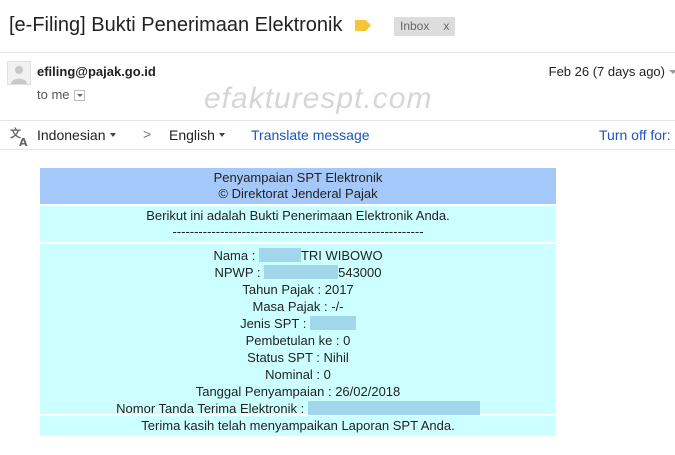  What do you see at coordinates (635, 135) in the screenshot?
I see `turn-off-translation-link: Turn off for:` at bounding box center [635, 135].